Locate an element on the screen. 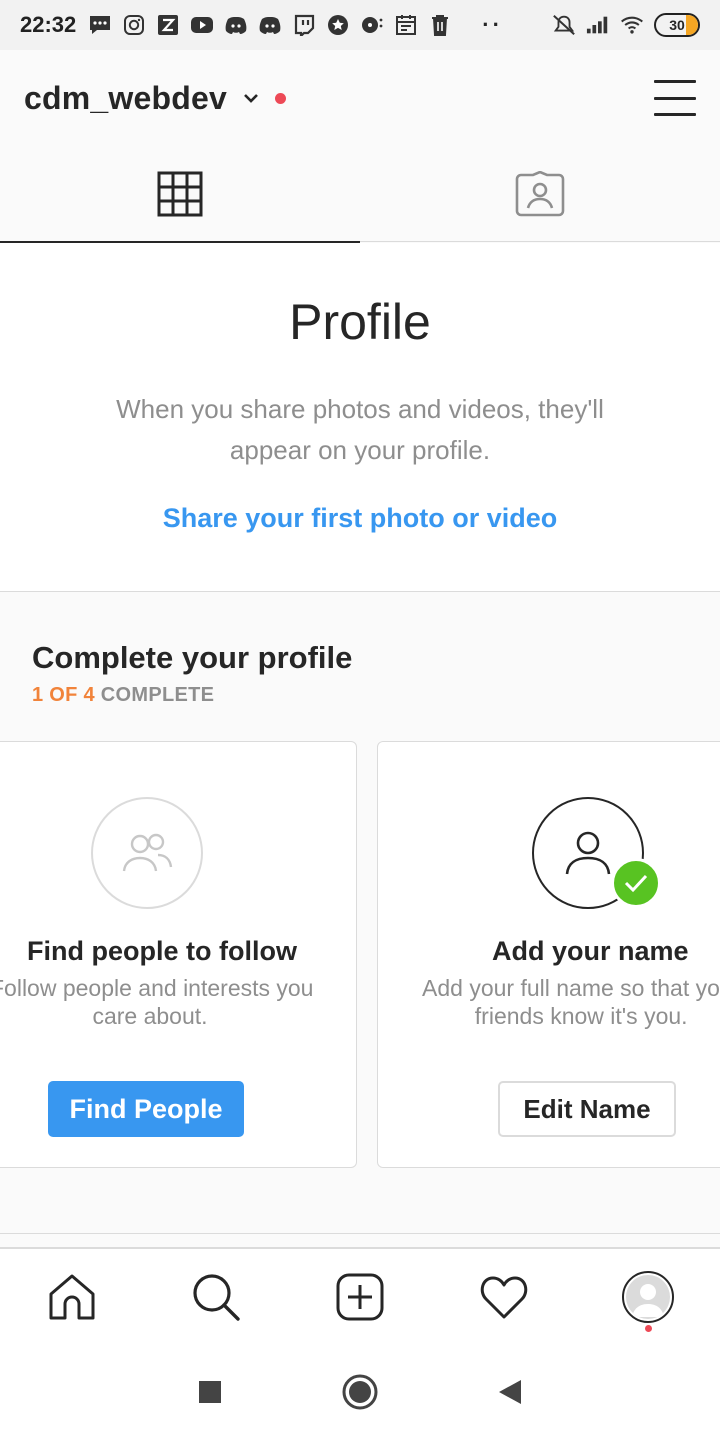  avatar is located at coordinates (648, 1296).